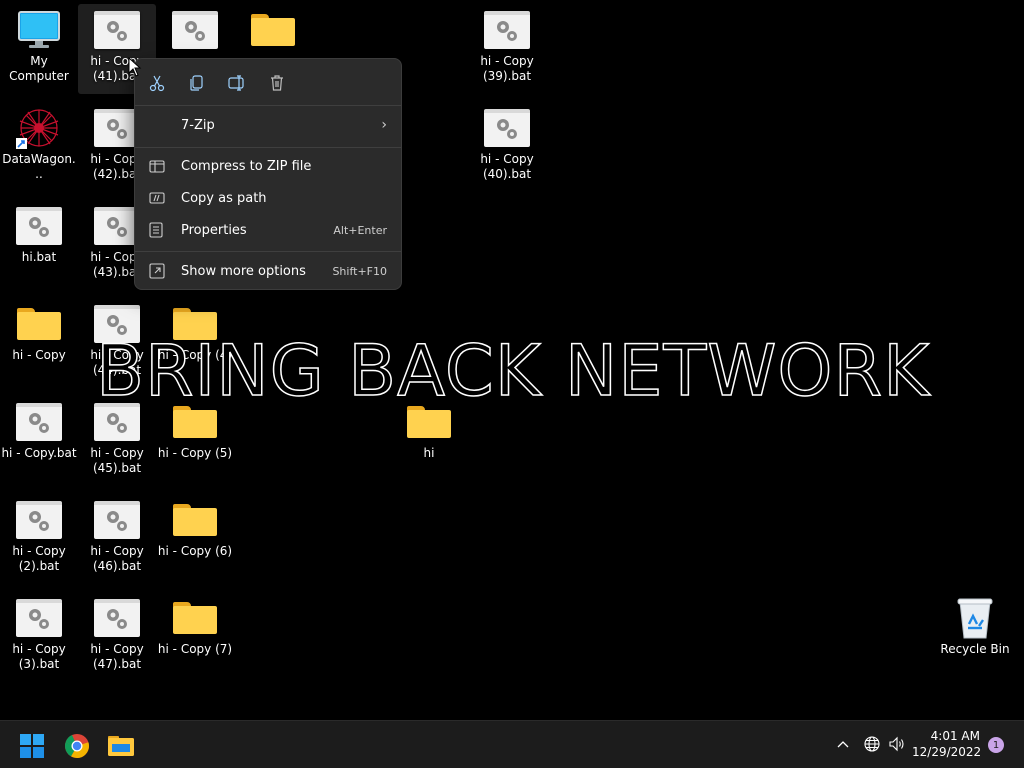 The image size is (1024, 768). Describe the element at coordinates (195, 649) in the screenshot. I see `icon-label: hi - Copy (7)` at that location.